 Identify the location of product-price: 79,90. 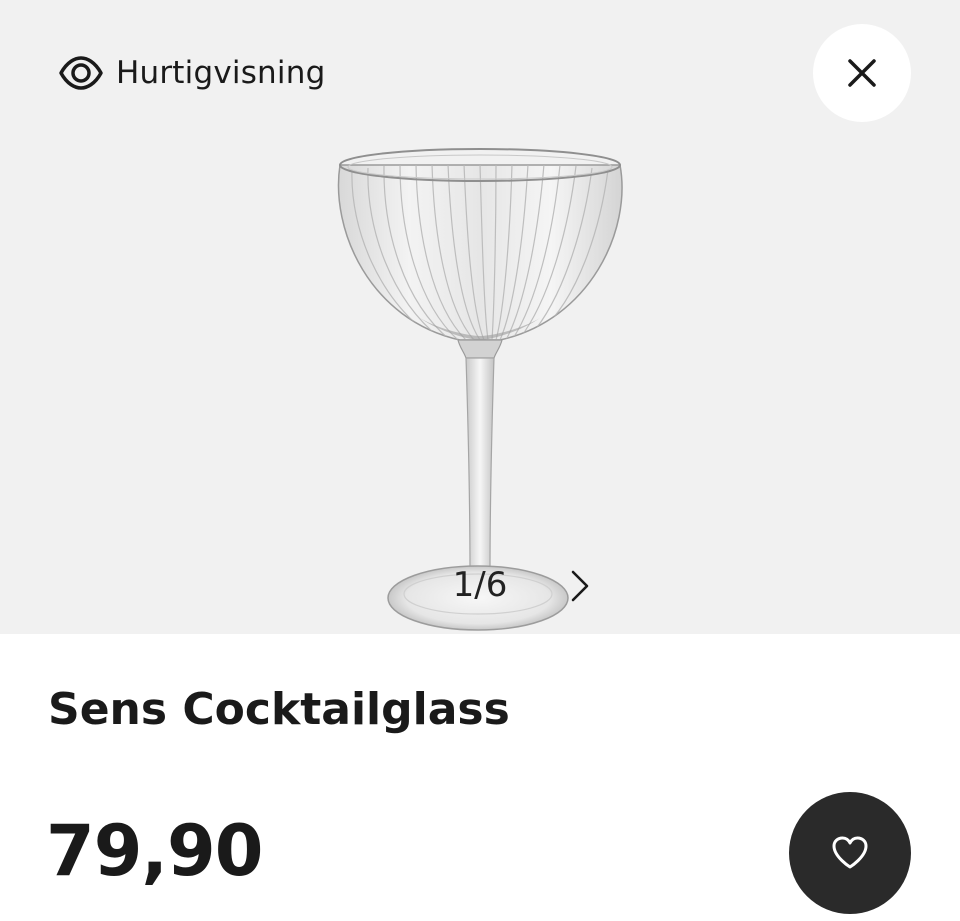
(154, 851).